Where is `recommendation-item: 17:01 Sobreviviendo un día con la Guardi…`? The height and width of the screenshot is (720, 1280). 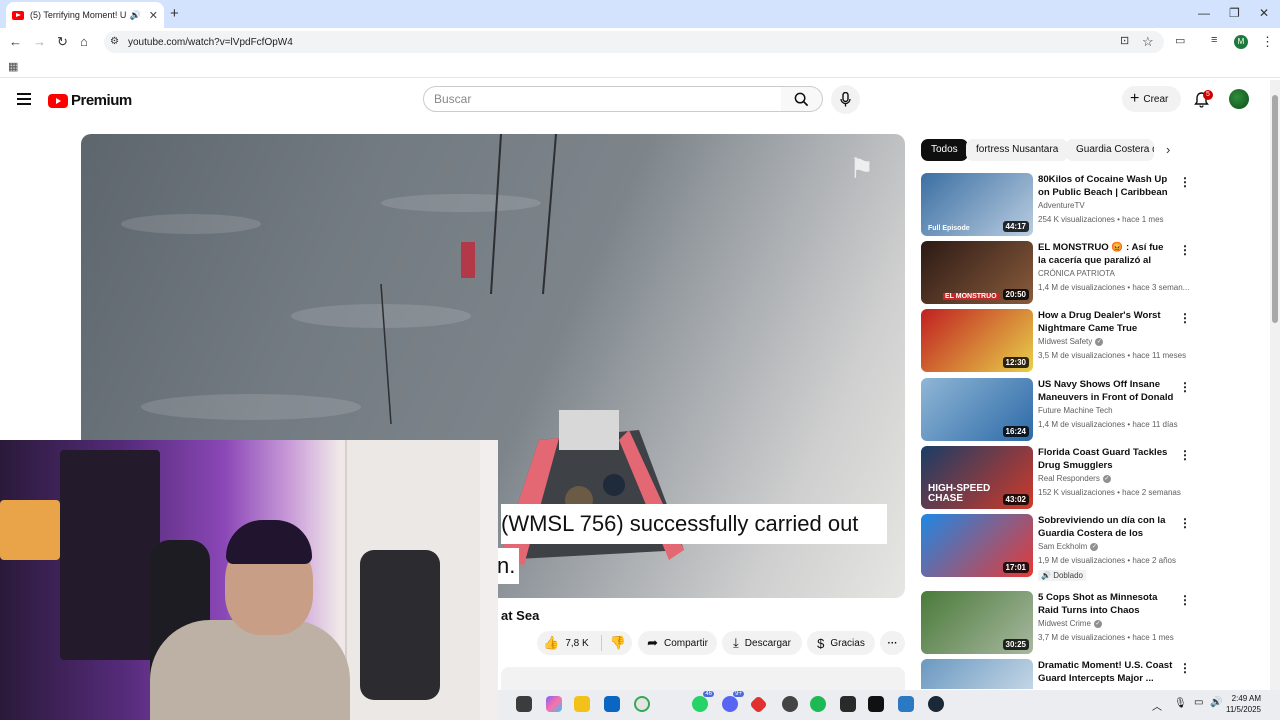 recommendation-item: 17:01 Sobreviviendo un día con la Guardi… is located at coordinates (1056, 547).